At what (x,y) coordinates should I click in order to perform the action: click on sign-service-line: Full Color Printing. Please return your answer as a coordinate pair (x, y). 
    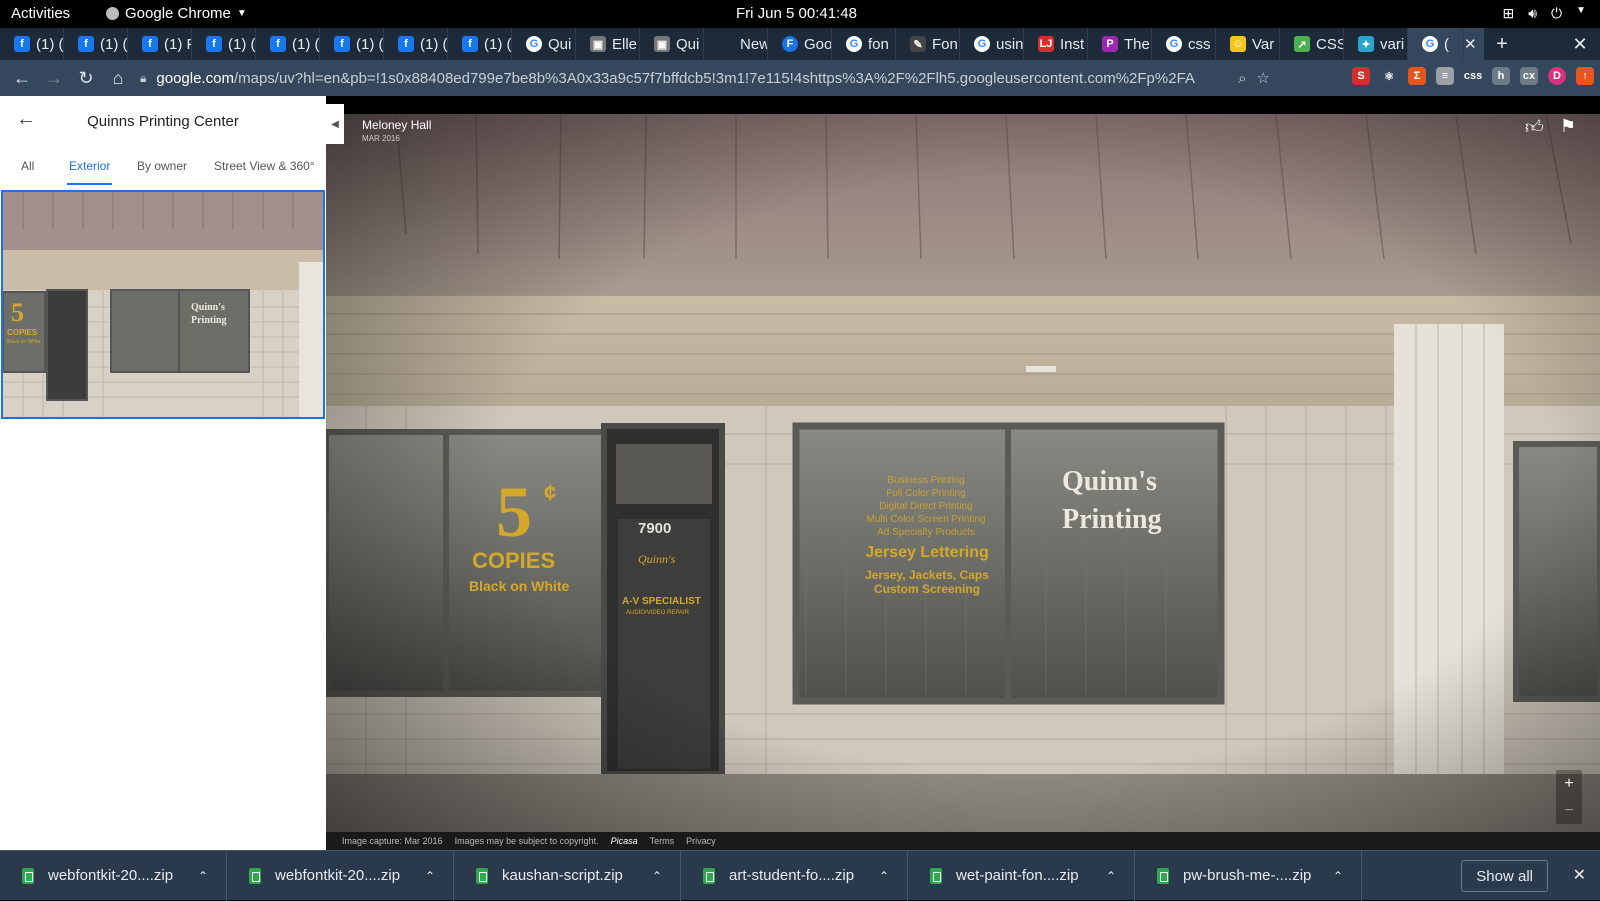
    Looking at the image, I should click on (926, 493).